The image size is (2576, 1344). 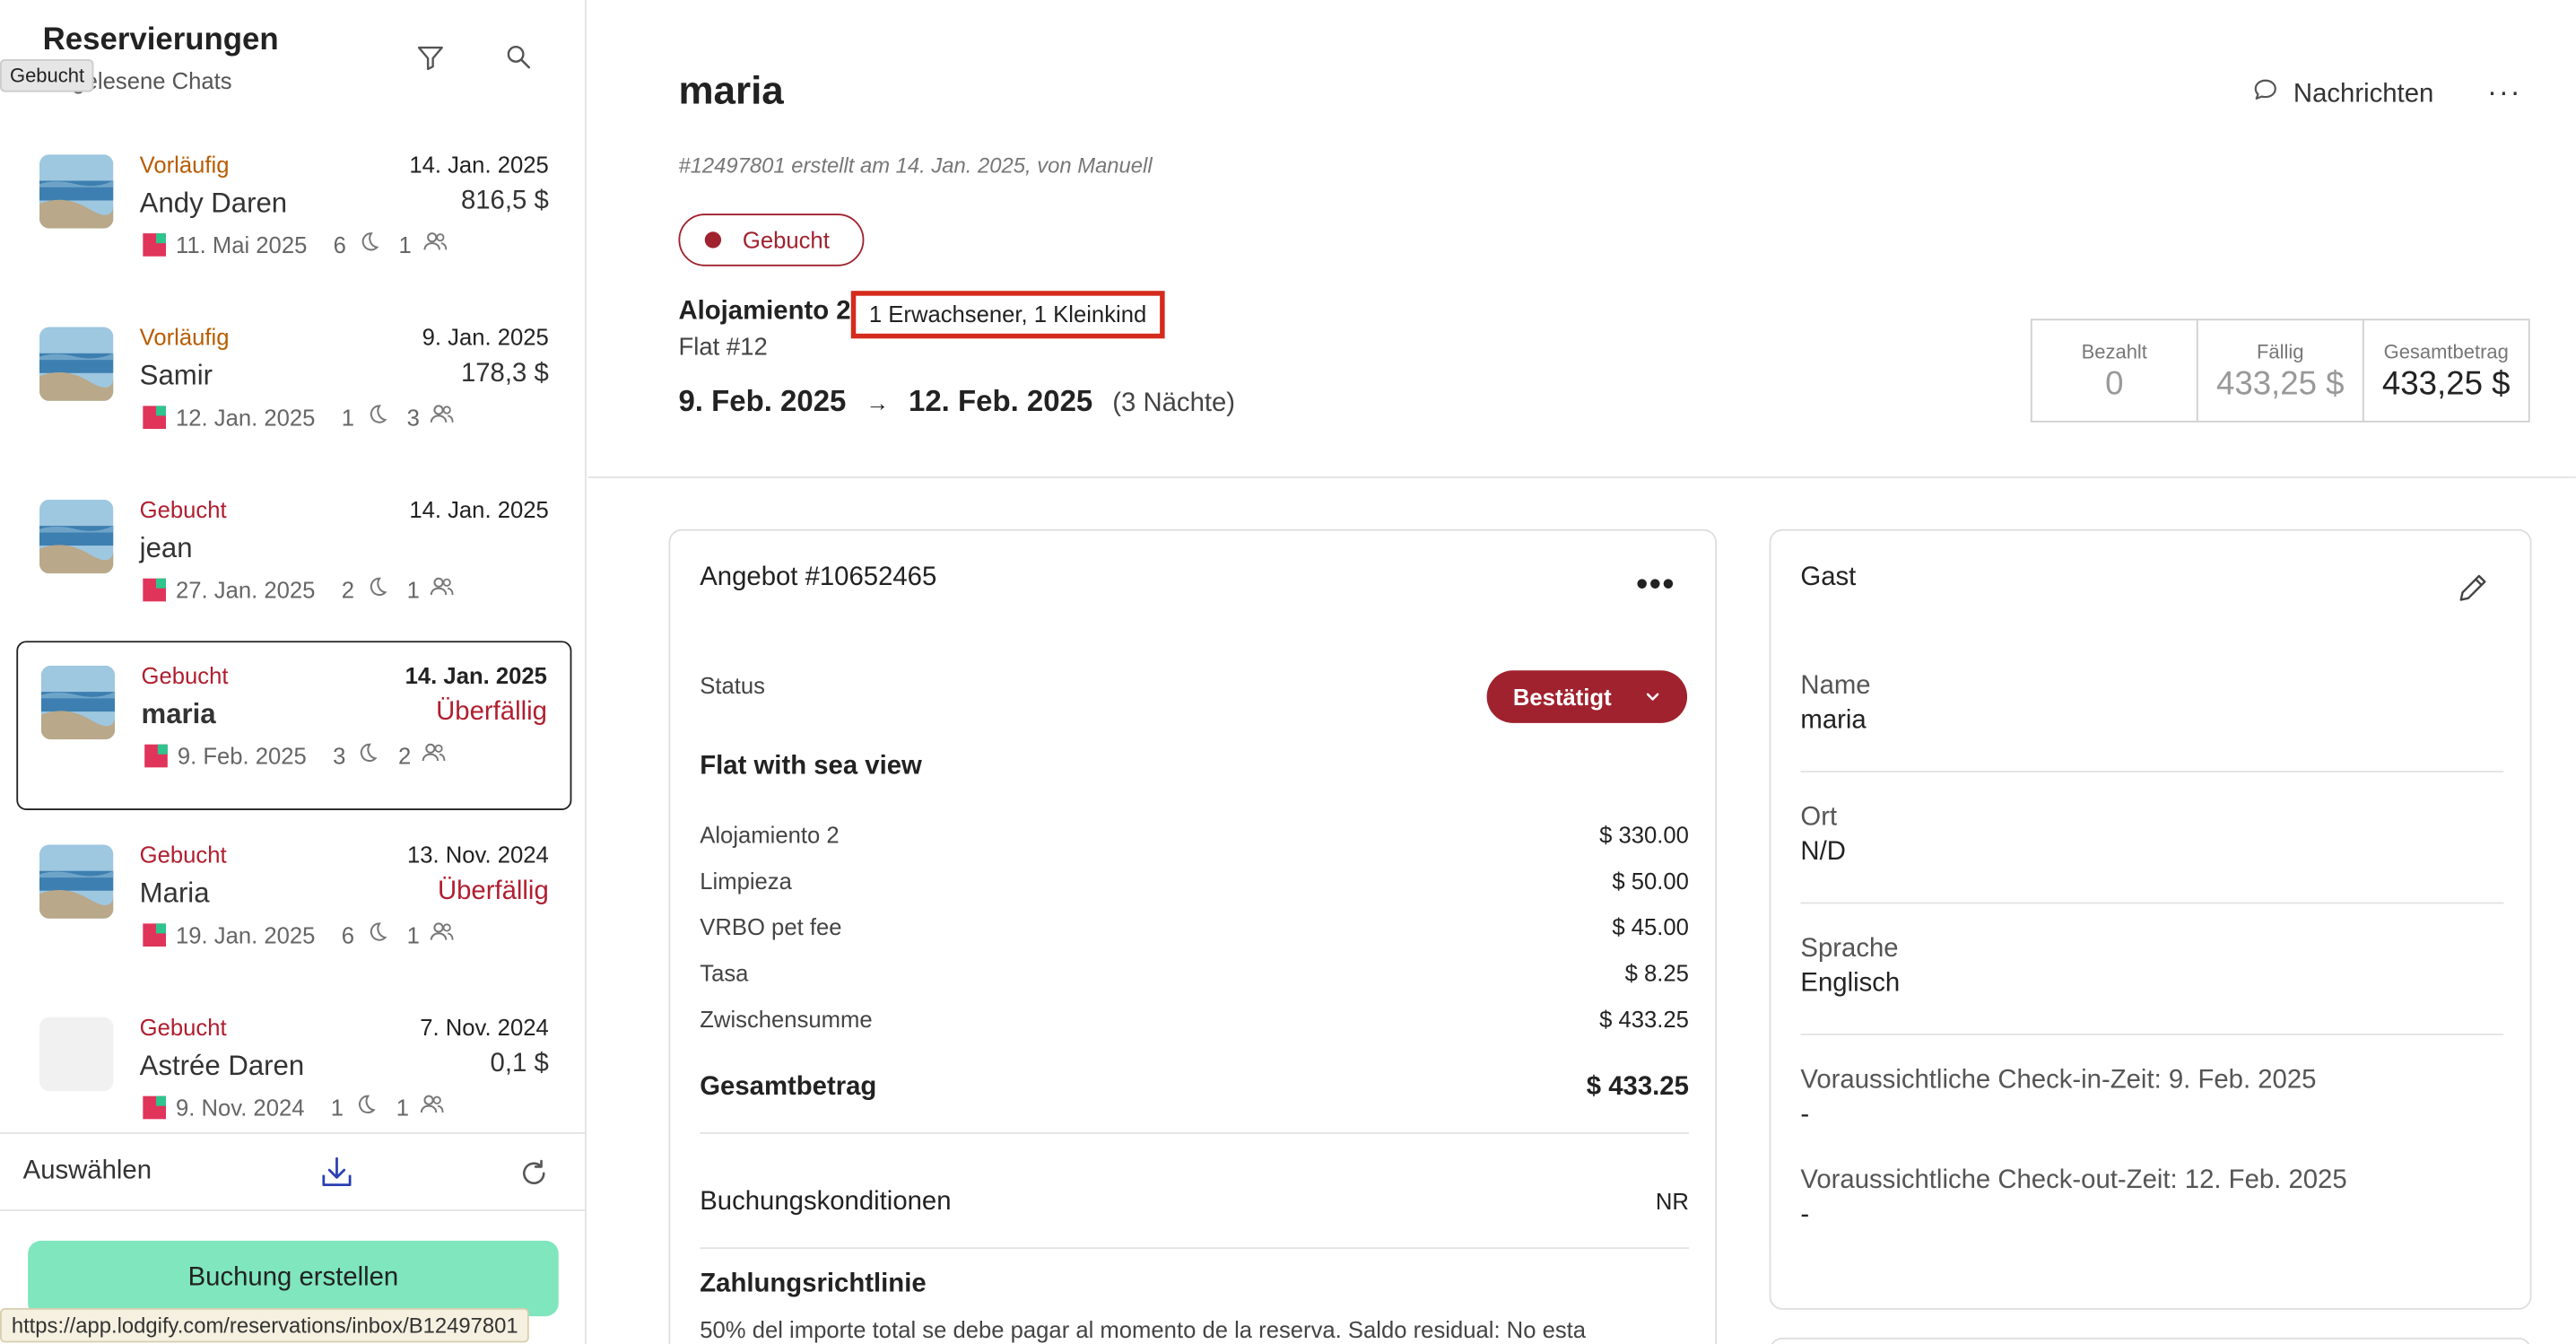 What do you see at coordinates (1650, 926) in the screenshot?
I see `line-item-amount: $ 45.00` at bounding box center [1650, 926].